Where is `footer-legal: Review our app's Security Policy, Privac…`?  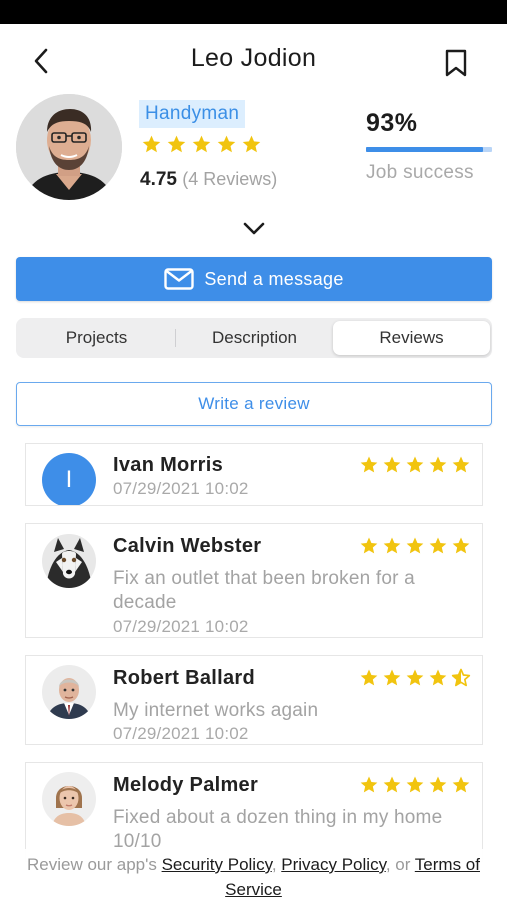 footer-legal: Review our app's Security Policy, Privac… is located at coordinates (253, 874).